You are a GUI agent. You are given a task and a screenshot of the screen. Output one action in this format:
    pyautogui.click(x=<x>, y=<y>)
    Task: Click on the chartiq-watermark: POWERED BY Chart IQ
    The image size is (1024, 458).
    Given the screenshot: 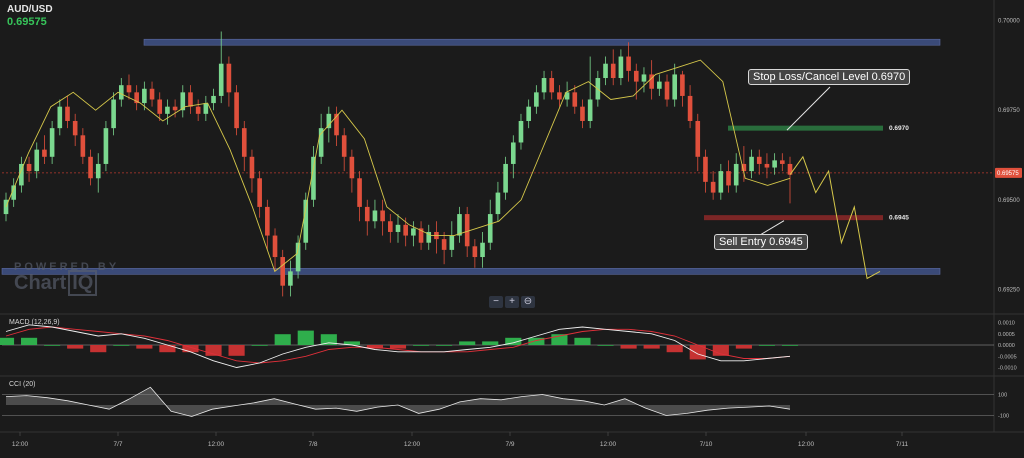 What is the action you would take?
    pyautogui.click(x=66, y=278)
    